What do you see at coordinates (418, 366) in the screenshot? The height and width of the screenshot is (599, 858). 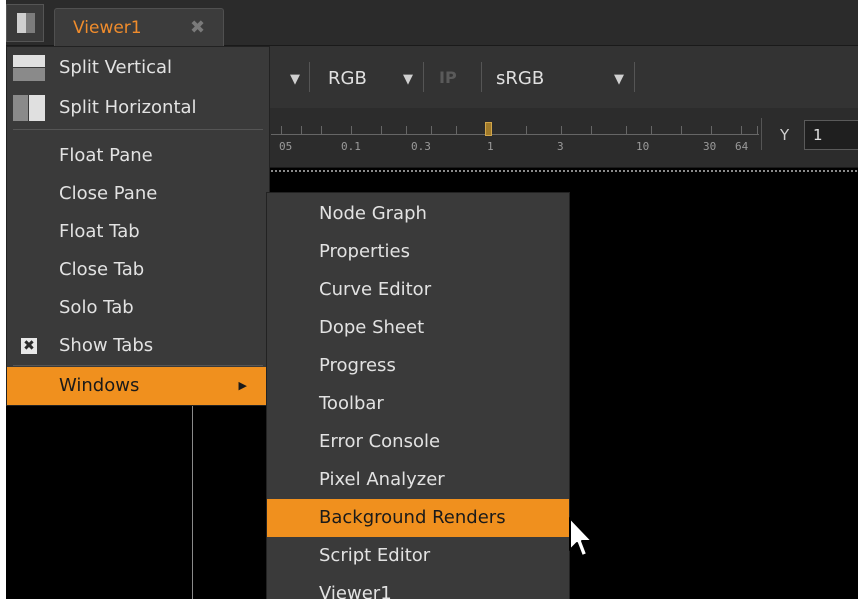 I see `menu-item-progress: Progress` at bounding box center [418, 366].